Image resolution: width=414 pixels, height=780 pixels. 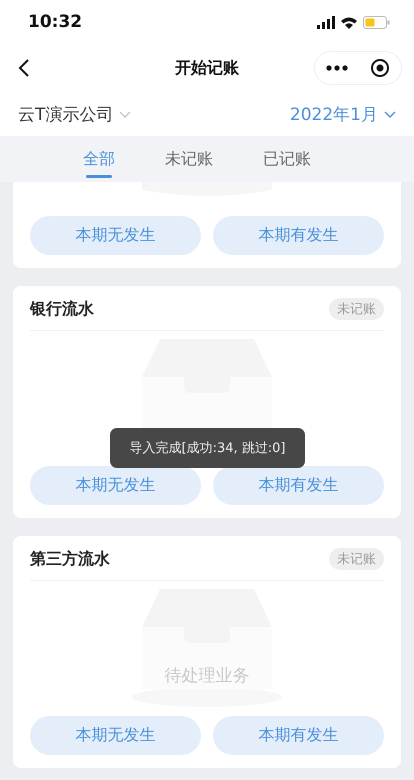 What do you see at coordinates (62, 309) in the screenshot?
I see `card-title: 银行流水` at bounding box center [62, 309].